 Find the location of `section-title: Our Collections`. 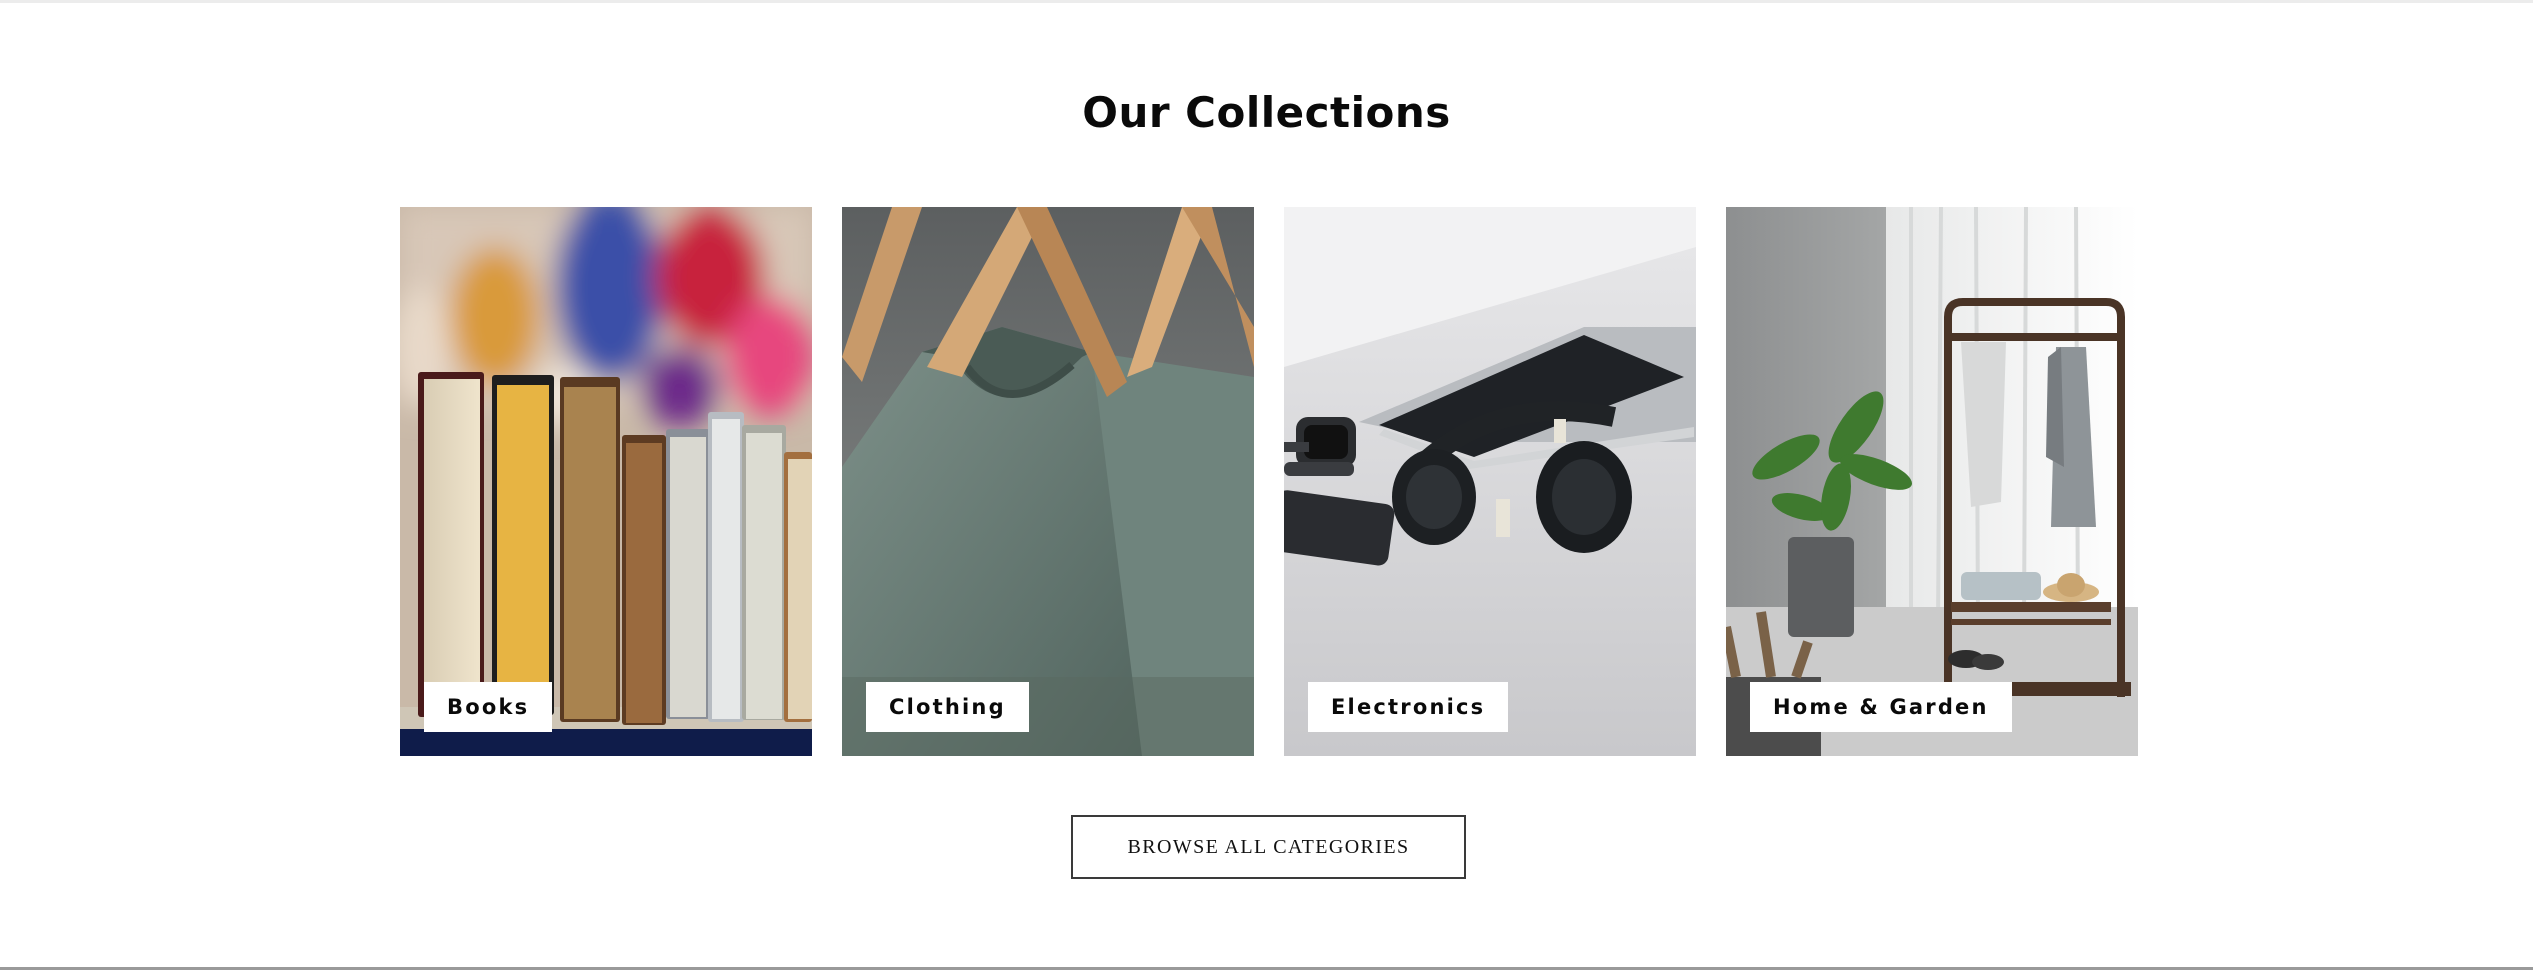

section-title: Our Collections is located at coordinates (1266, 112).